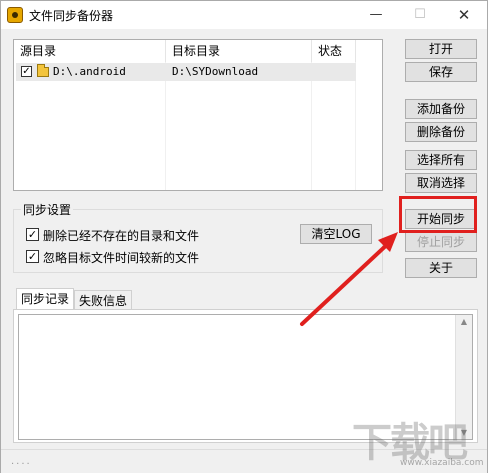  Describe the element at coordinates (441, 72) in the screenshot. I see `save-button: 保存` at that location.